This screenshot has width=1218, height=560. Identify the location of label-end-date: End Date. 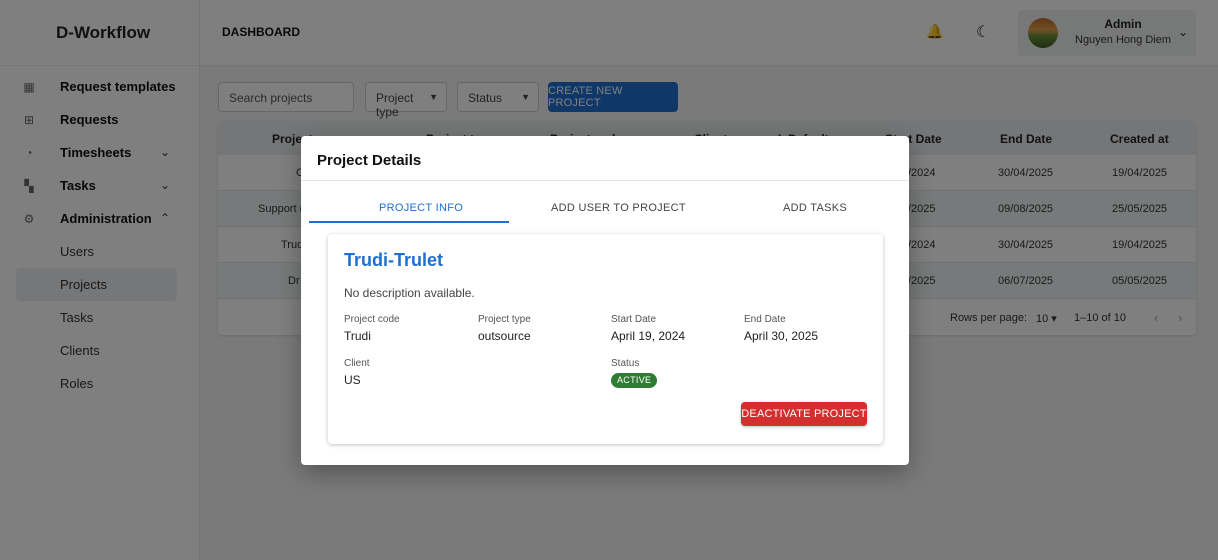
(765, 319).